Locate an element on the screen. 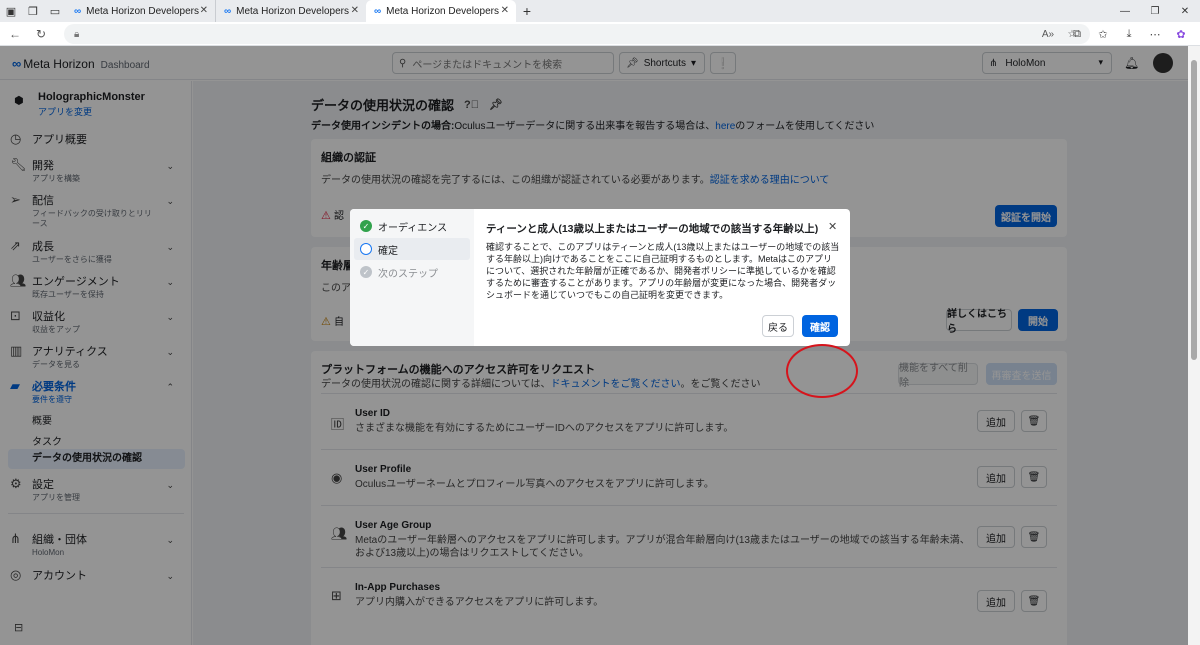 The image size is (1200, 645). copilot-icon: ✿ is located at coordinates (1181, 34).